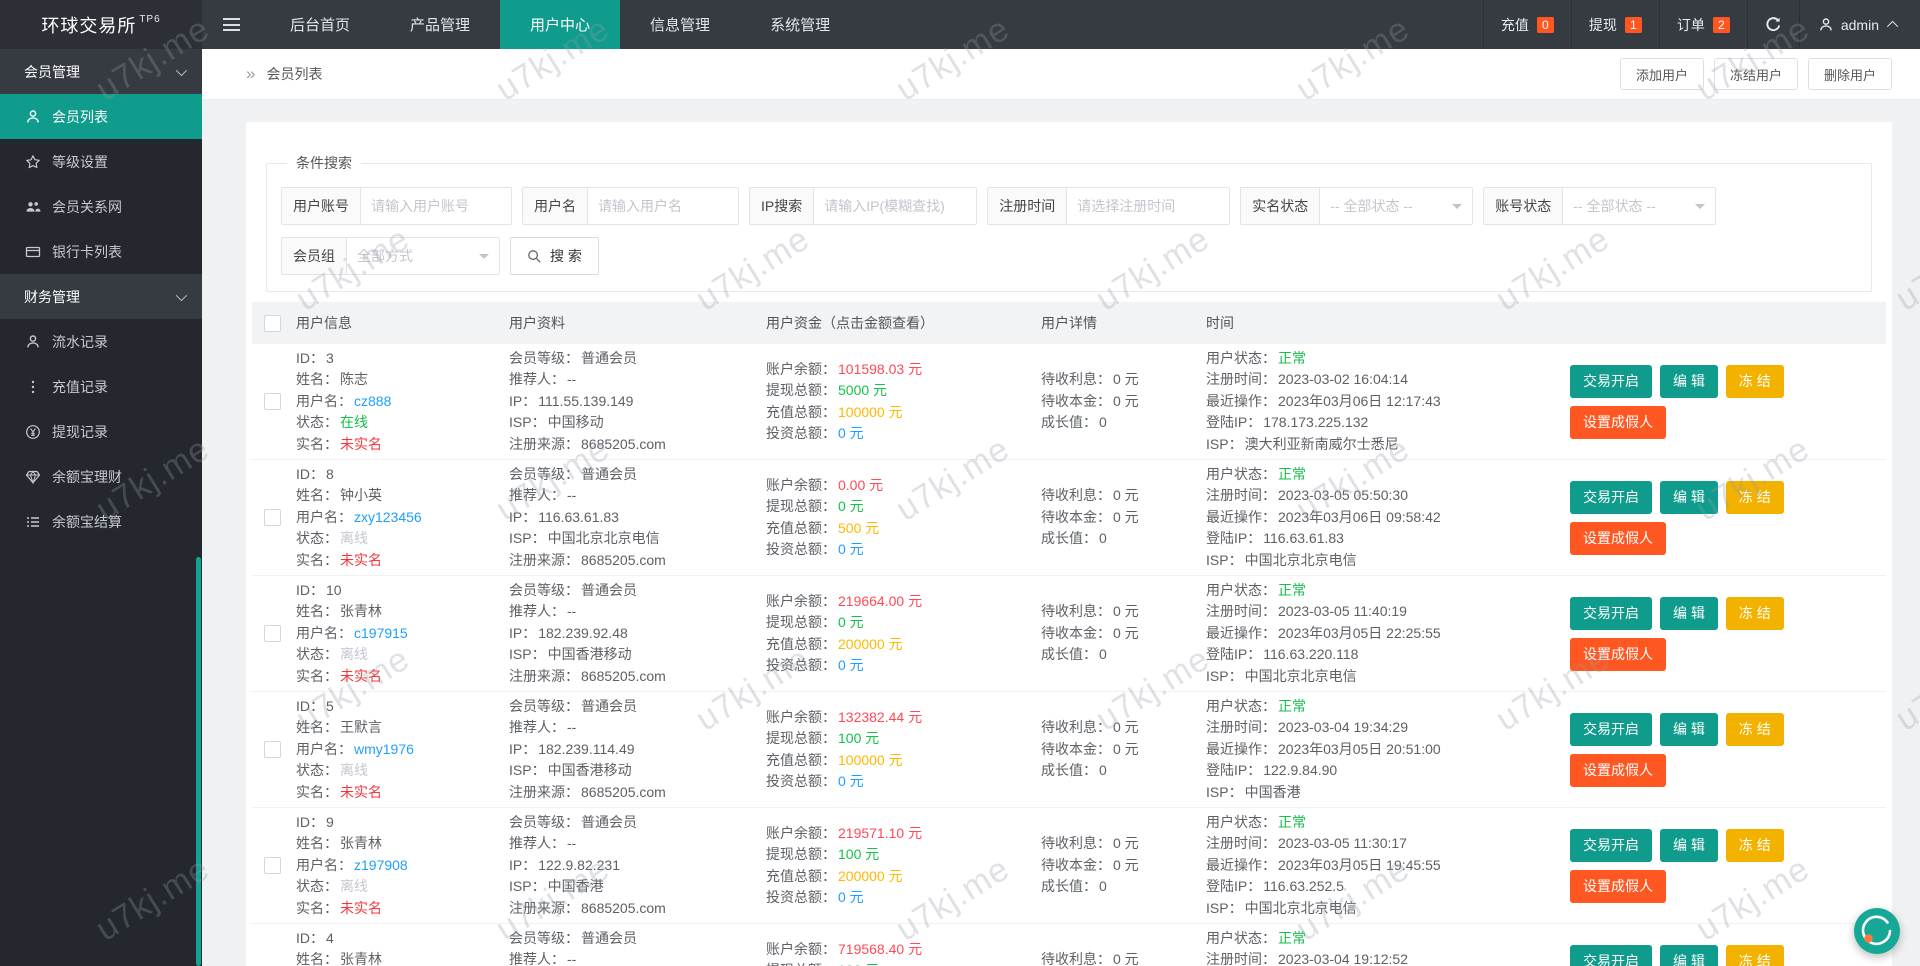 This screenshot has height=966, width=1920. What do you see at coordinates (1661, 74) in the screenshot?
I see `page-action-button: 添加用户` at bounding box center [1661, 74].